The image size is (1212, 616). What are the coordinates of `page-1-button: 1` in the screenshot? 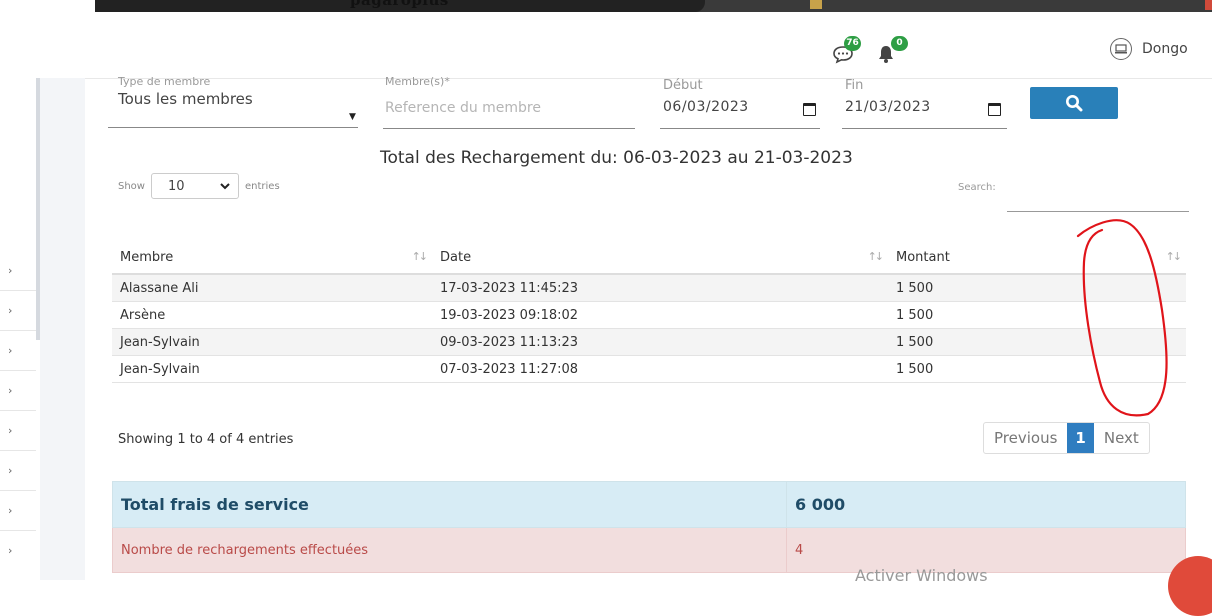 It's located at (1080, 438).